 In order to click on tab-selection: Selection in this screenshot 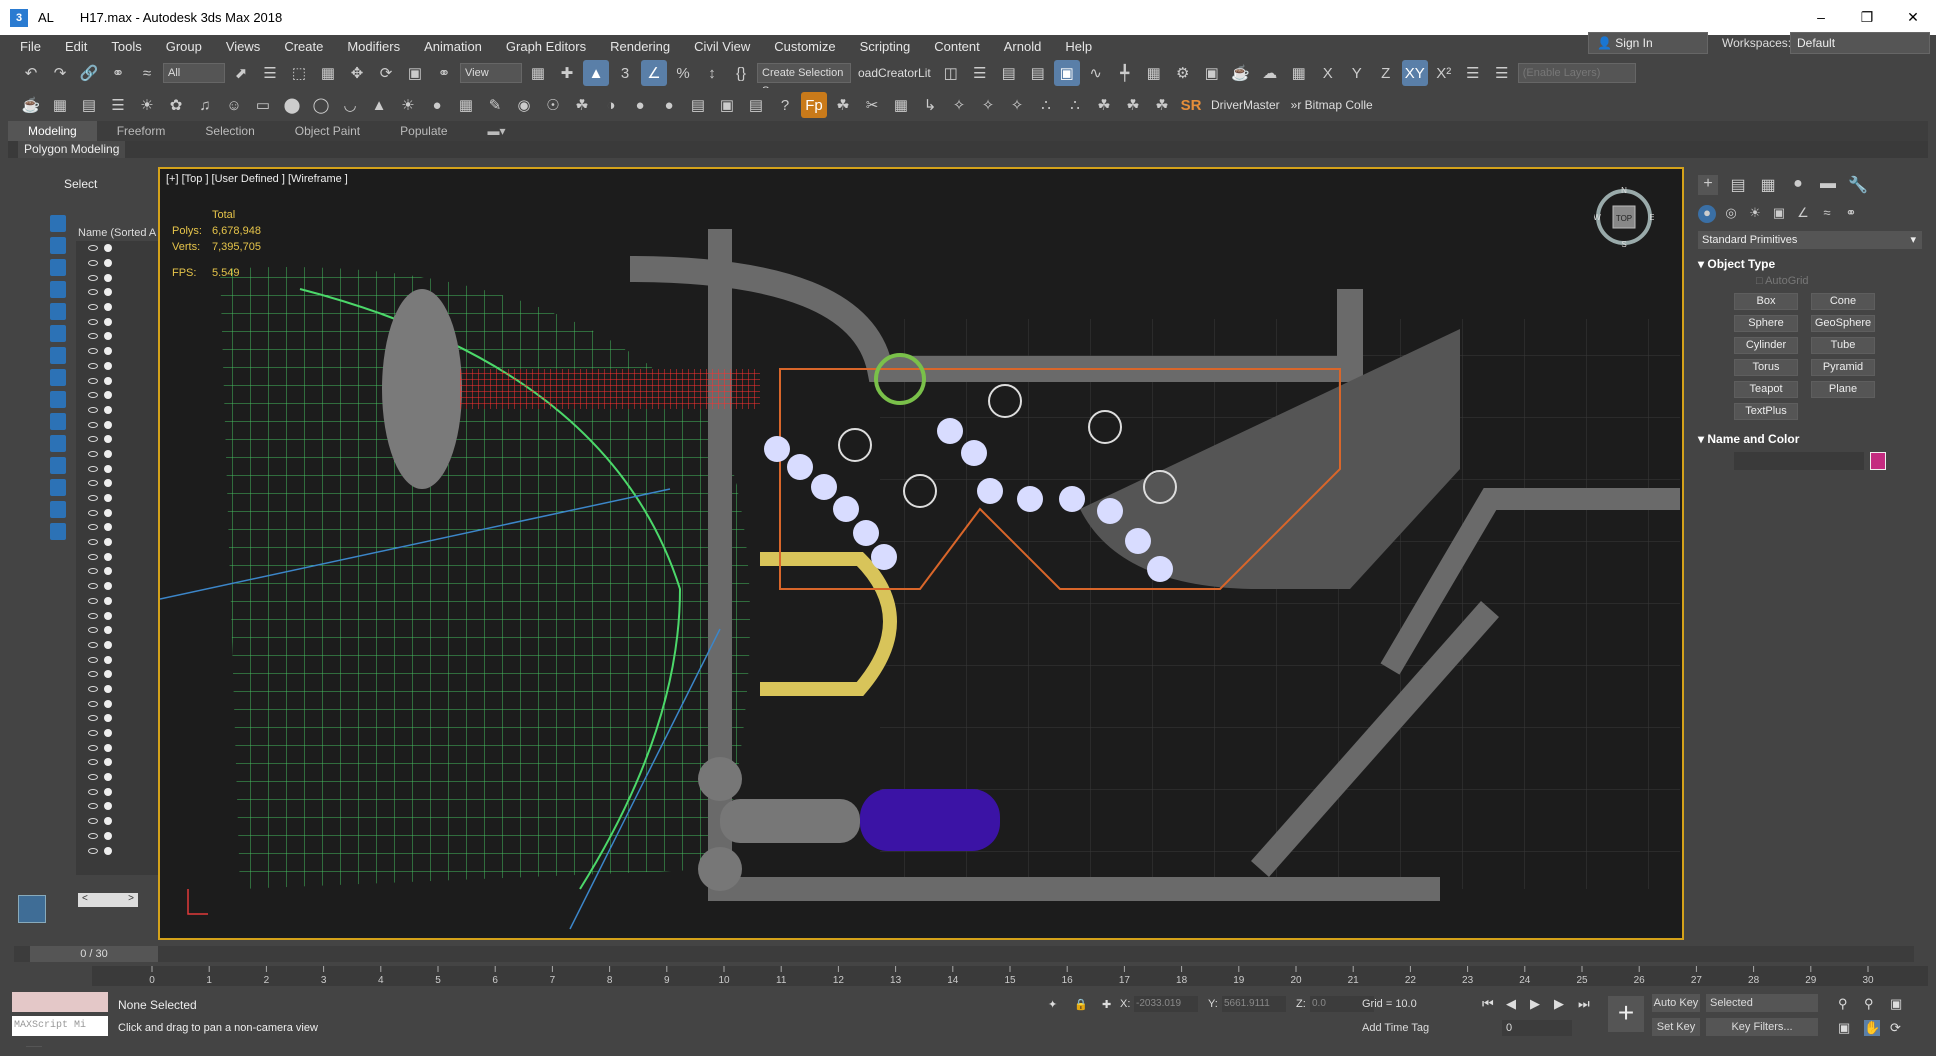, I will do `click(229, 131)`.